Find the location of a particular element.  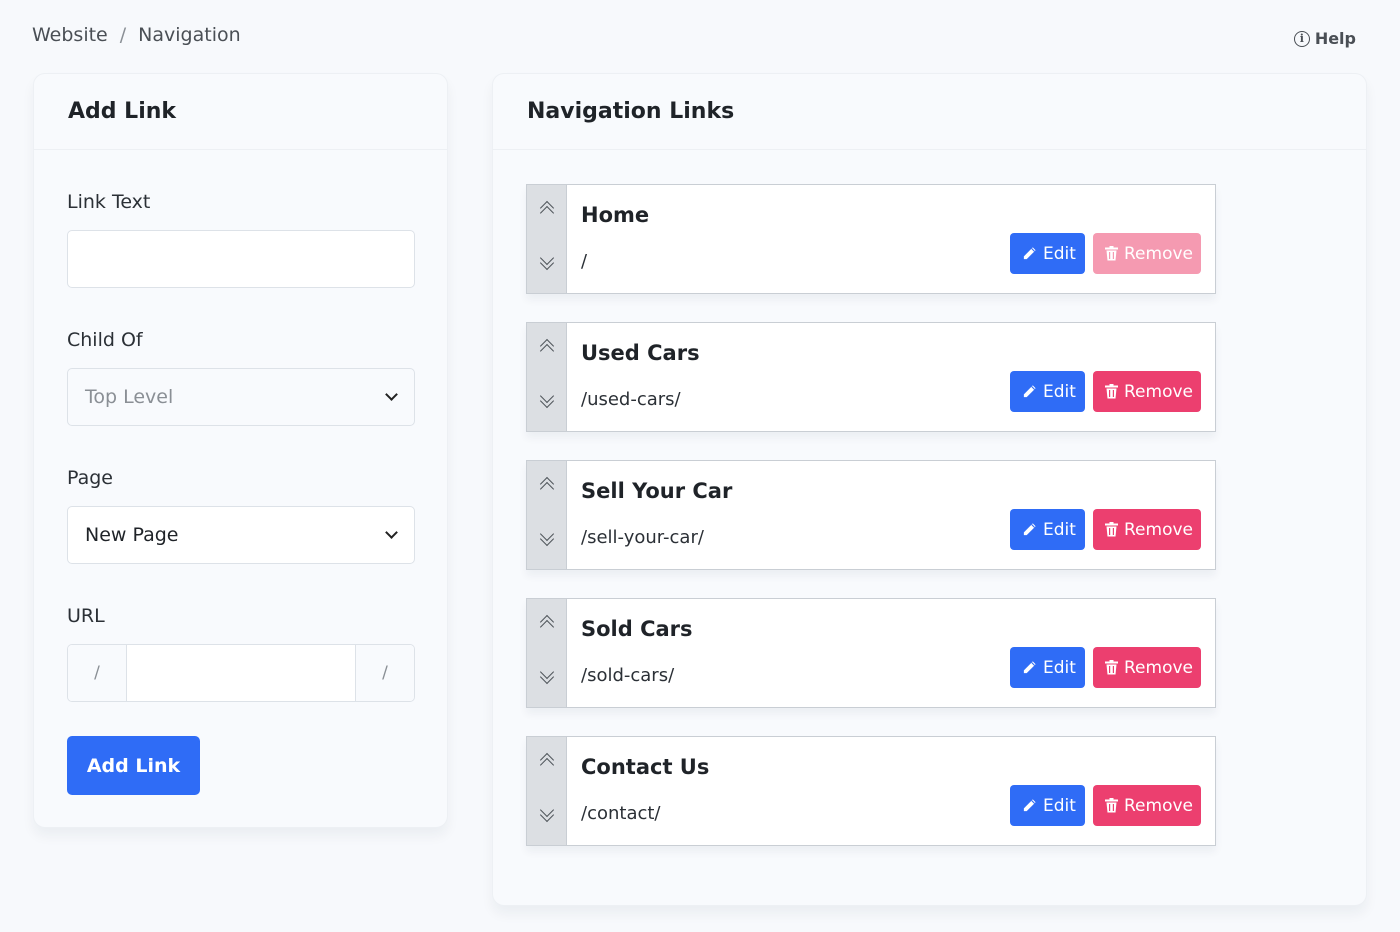

child-of-value: Top Level is located at coordinates (129, 397).